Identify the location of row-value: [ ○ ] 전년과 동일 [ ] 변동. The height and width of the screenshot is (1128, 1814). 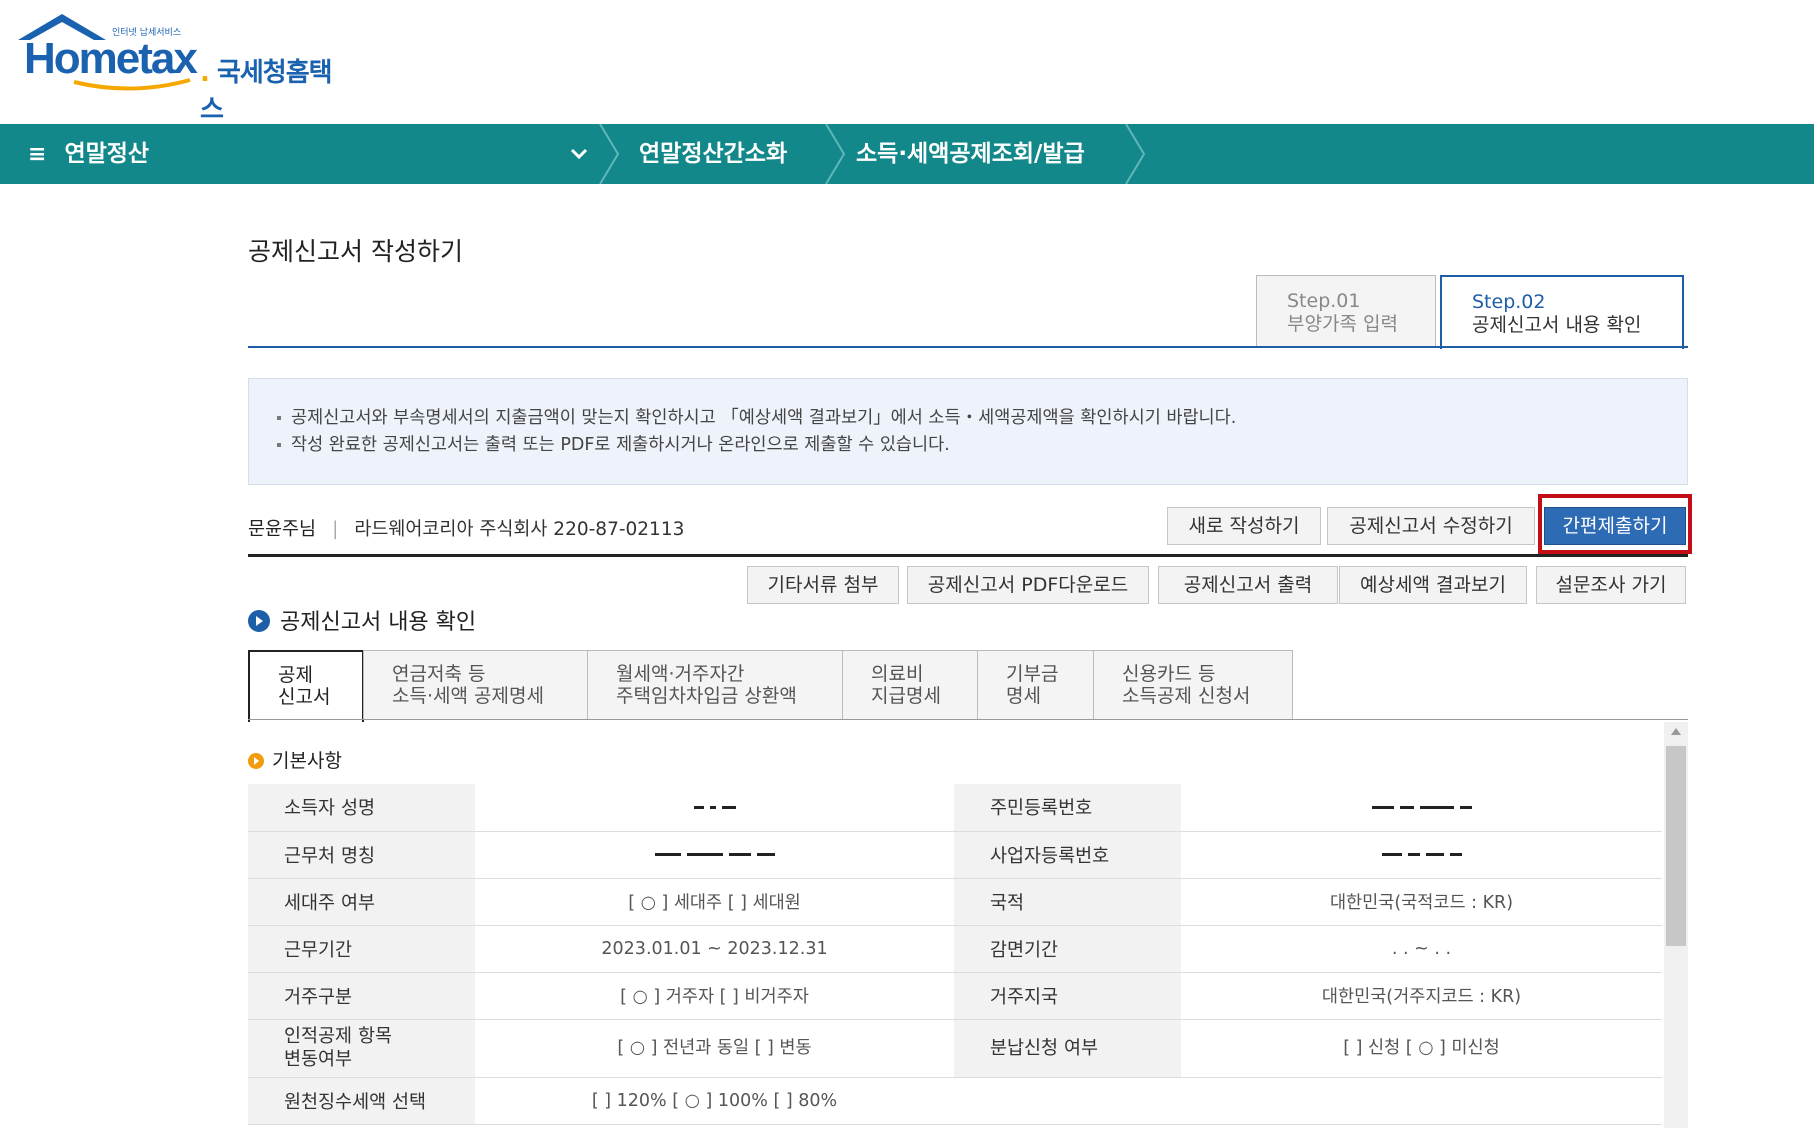
(714, 1048).